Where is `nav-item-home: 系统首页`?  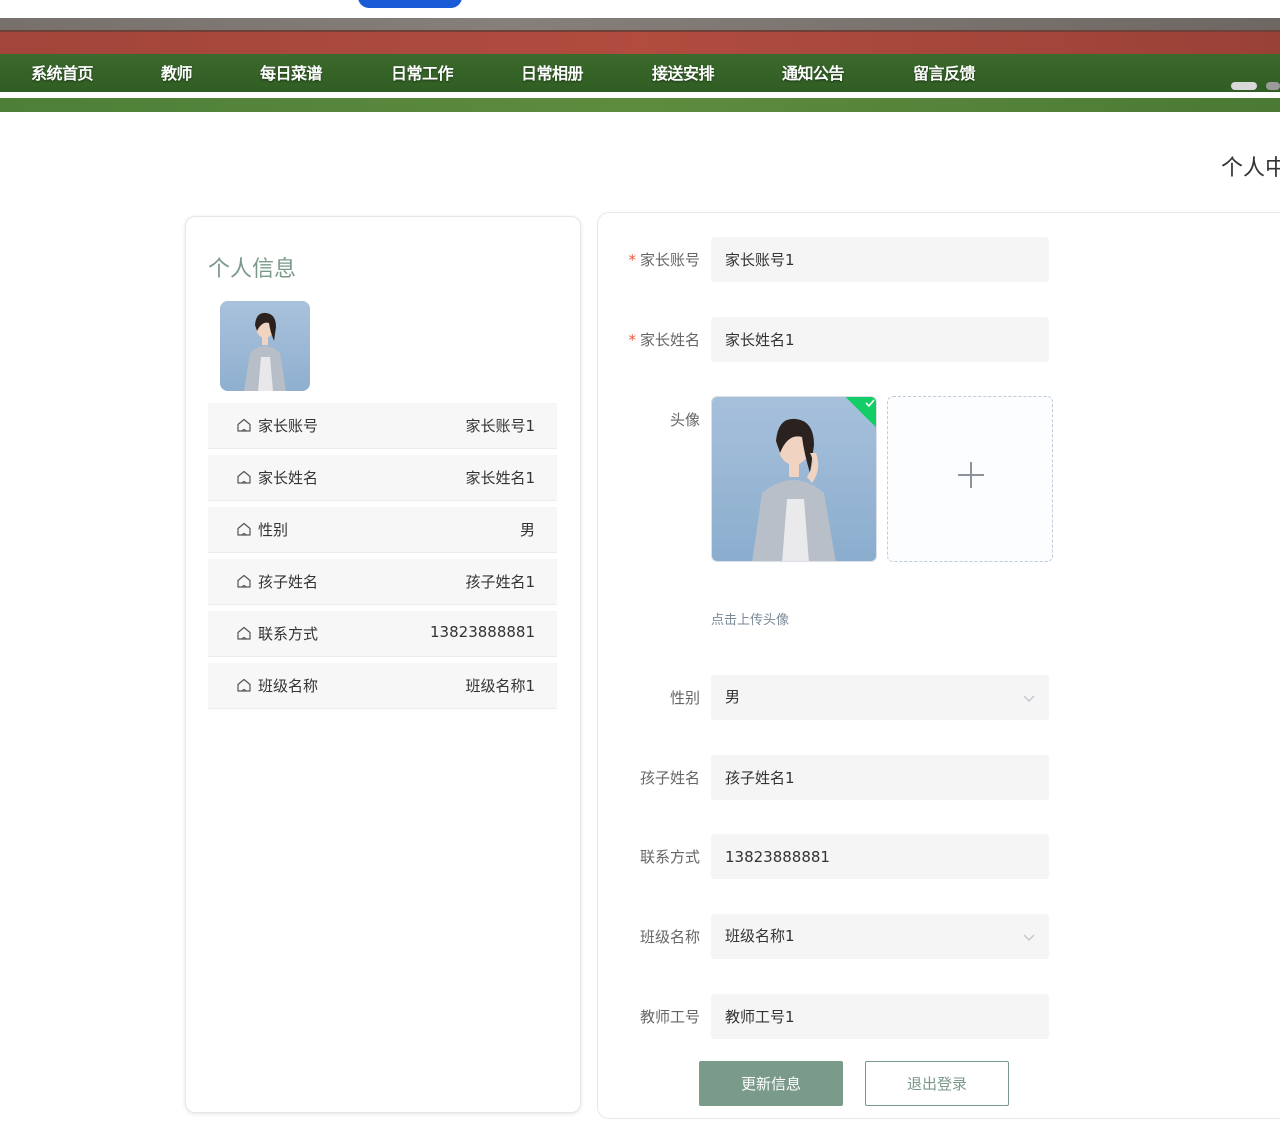
nav-item-home: 系统首页 is located at coordinates (62, 74).